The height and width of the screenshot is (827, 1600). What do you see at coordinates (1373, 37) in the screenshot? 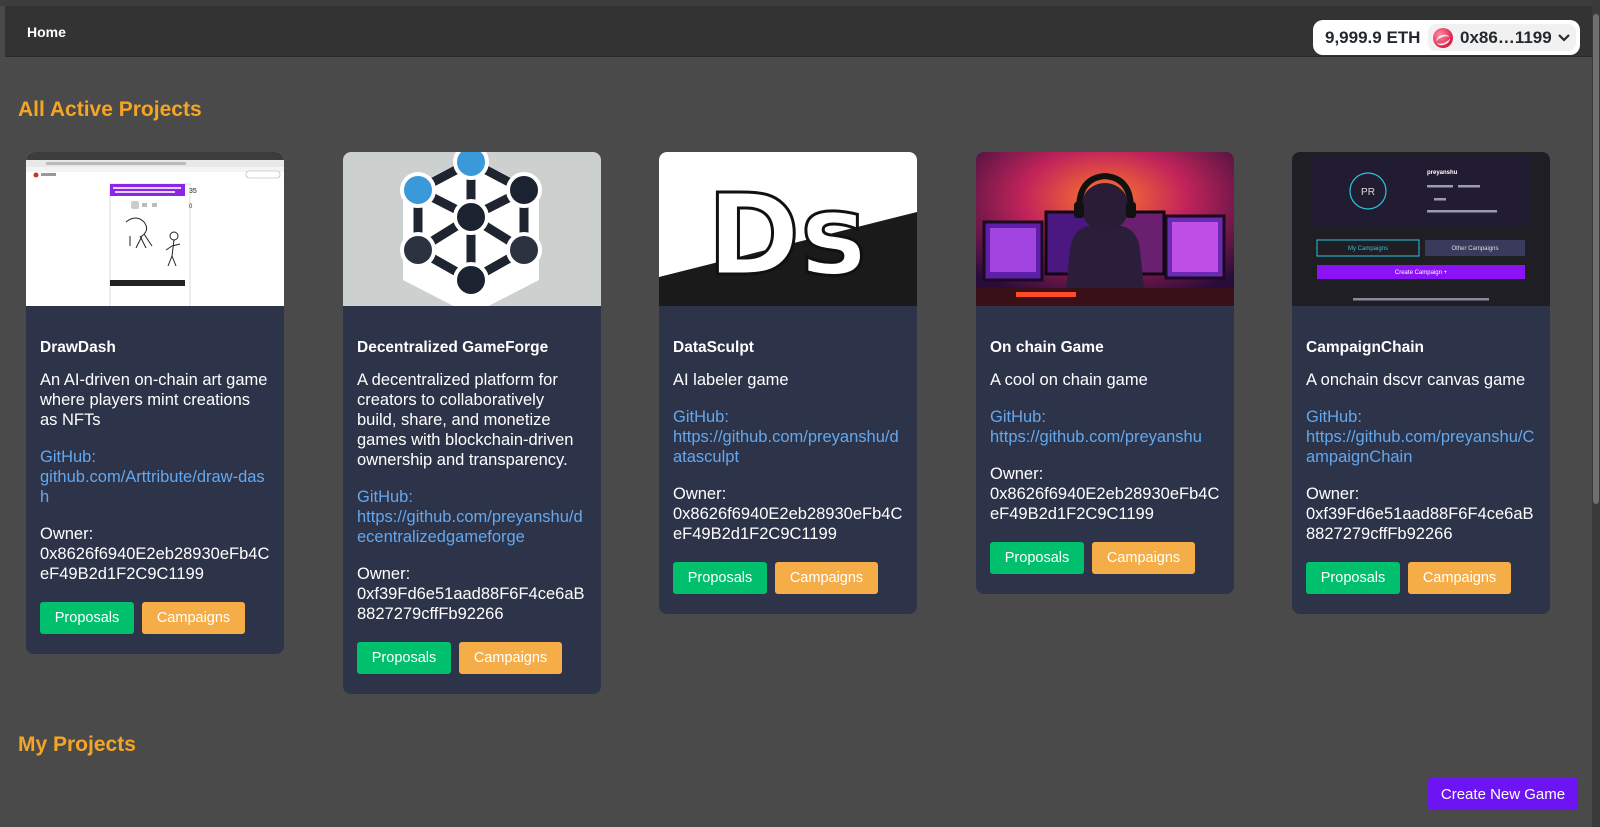
I see `wallet-balance: 9,999.9 ETH` at bounding box center [1373, 37].